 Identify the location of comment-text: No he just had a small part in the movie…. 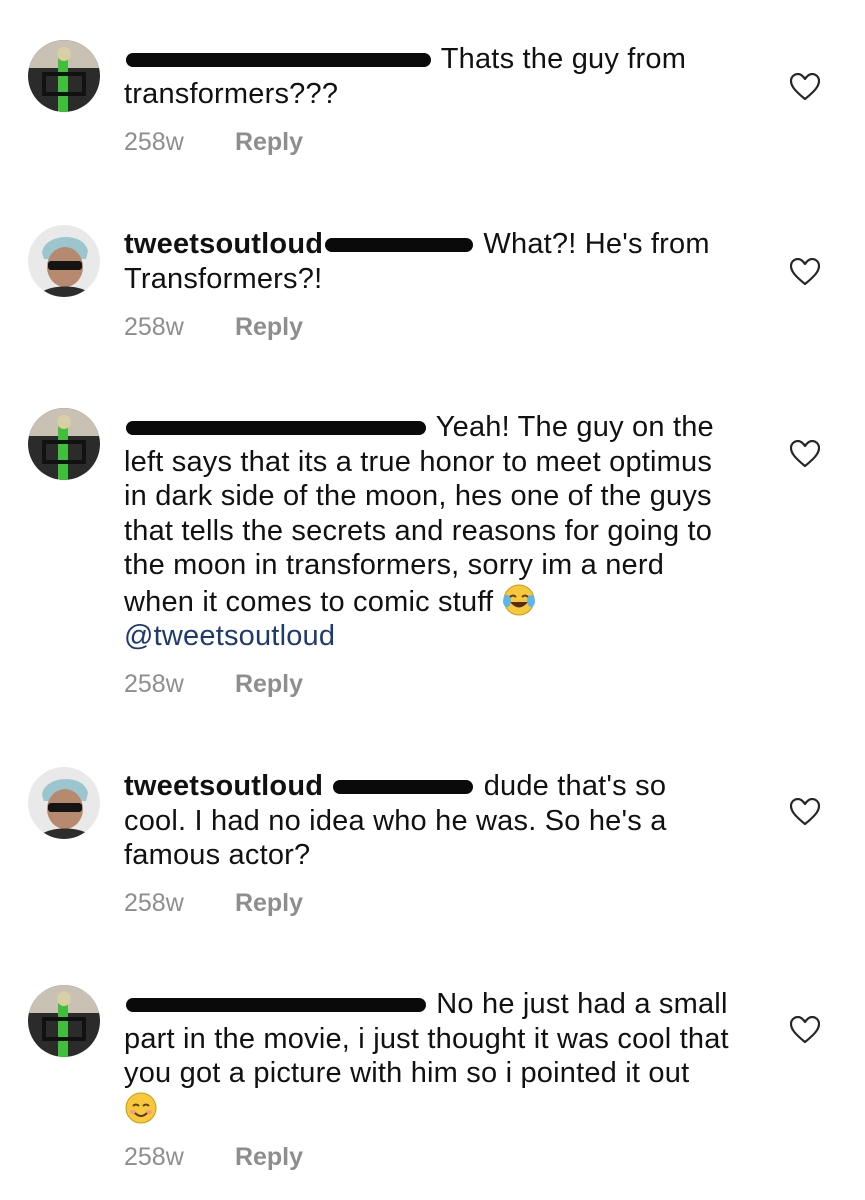
(429, 1057).